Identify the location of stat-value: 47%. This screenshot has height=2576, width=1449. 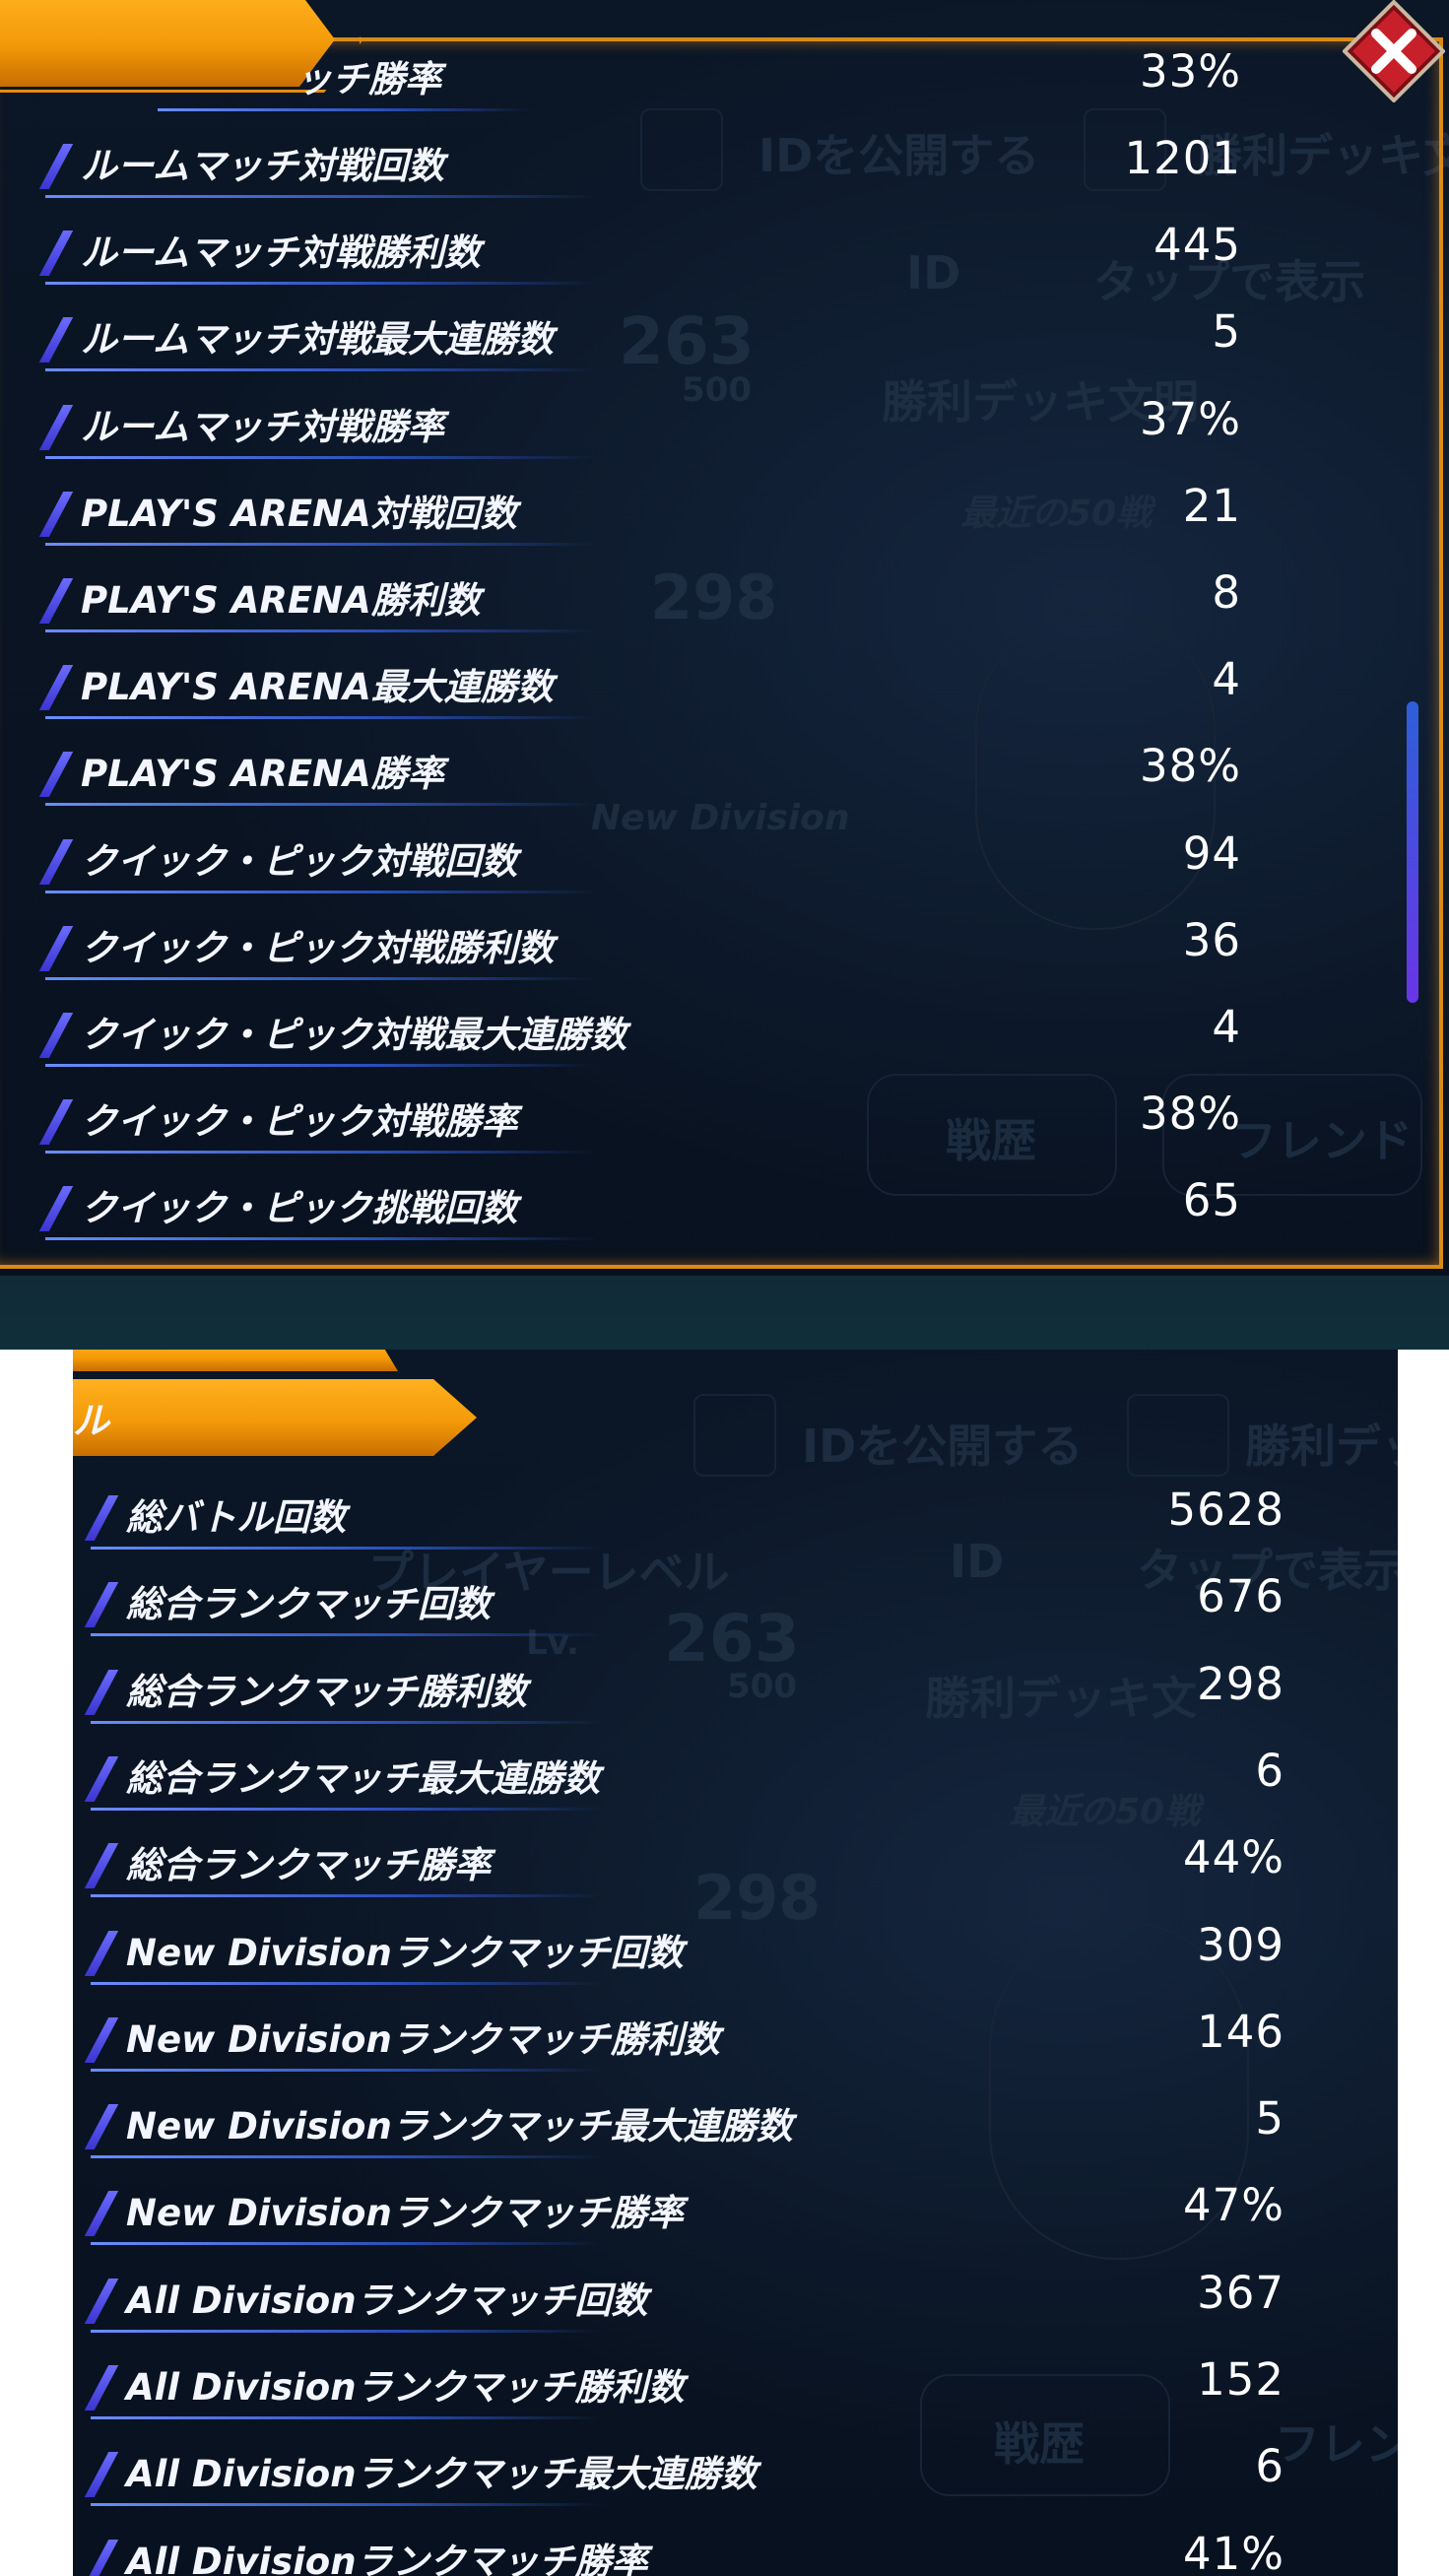
(1233, 2205).